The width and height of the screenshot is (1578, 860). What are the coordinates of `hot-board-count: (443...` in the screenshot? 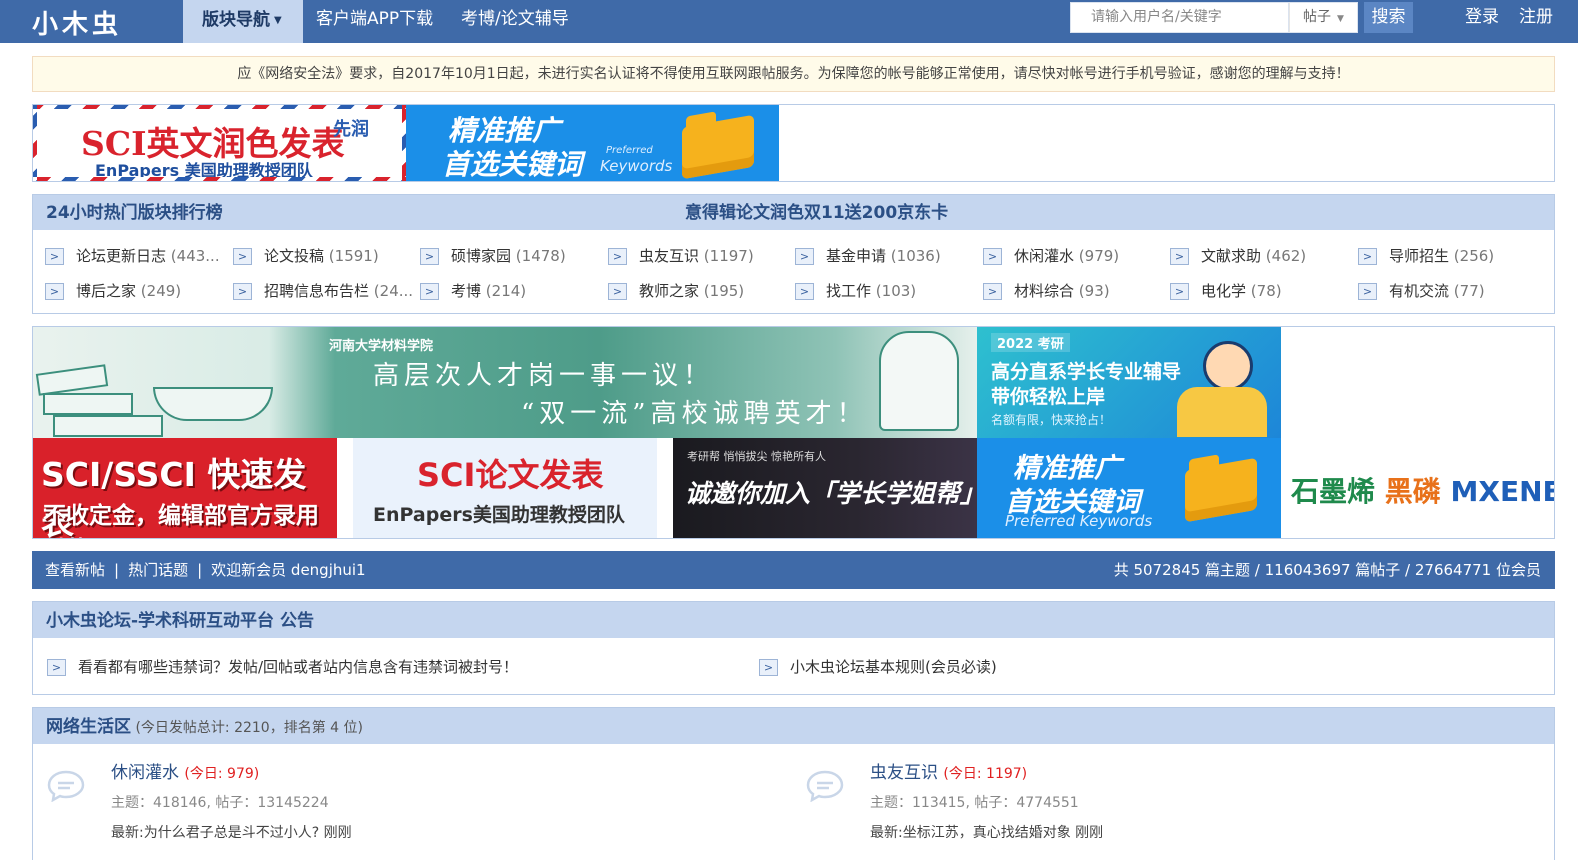 It's located at (195, 256).